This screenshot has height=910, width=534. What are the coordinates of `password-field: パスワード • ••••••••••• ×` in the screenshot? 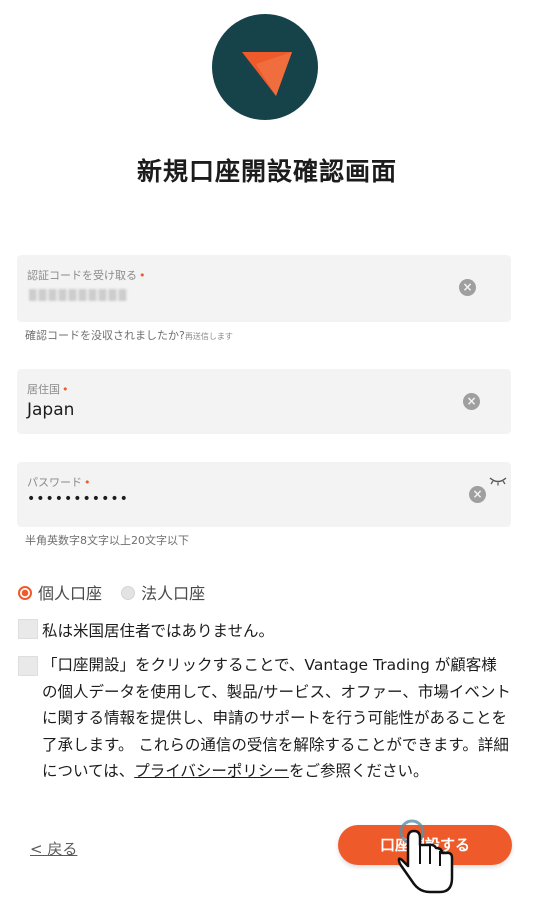 It's located at (264, 494).